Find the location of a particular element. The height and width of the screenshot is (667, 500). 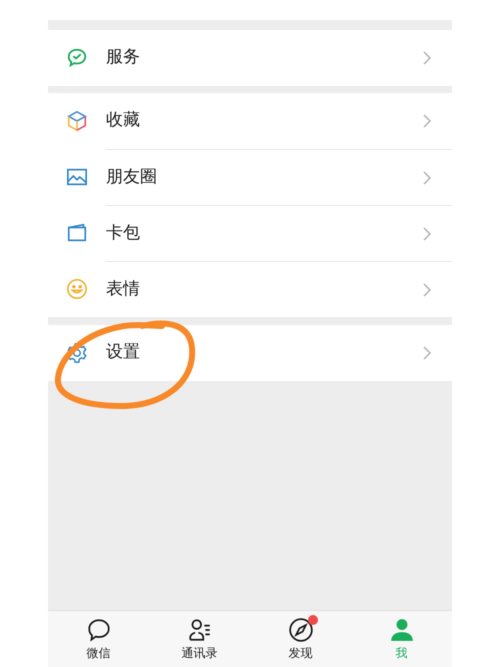

menu-label: 设置 is located at coordinates (123, 352).